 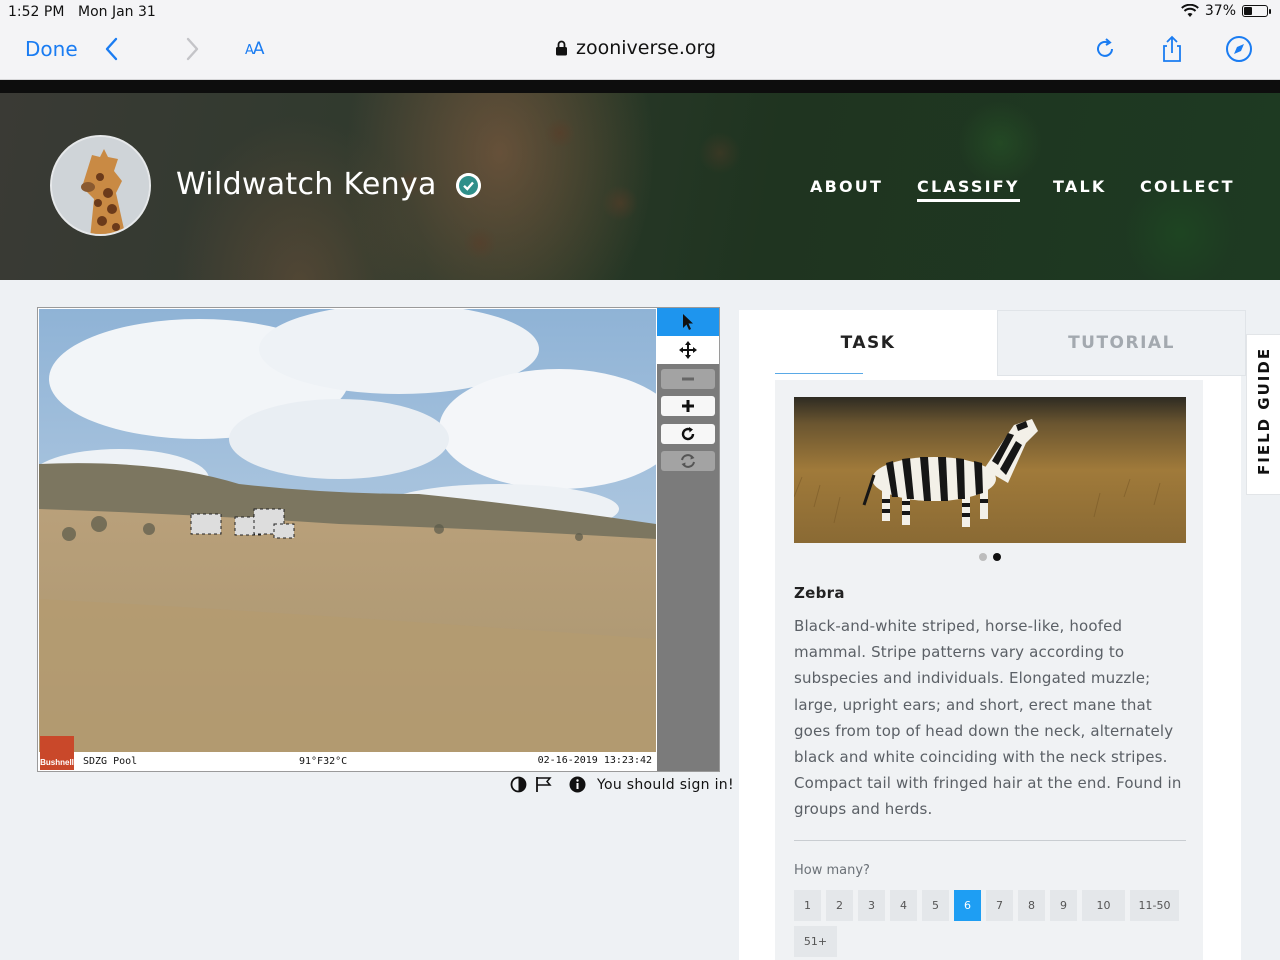 I want to click on forward-icon, so click(x=192, y=49).